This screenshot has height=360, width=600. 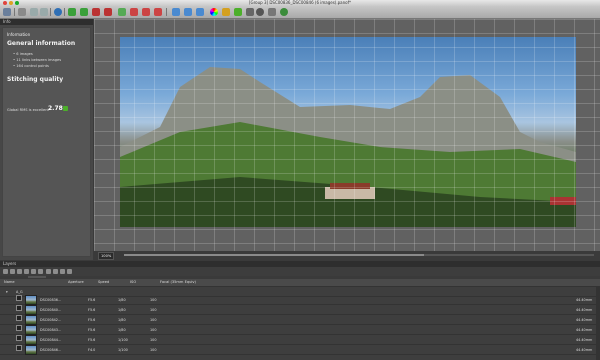 I want to click on move-down-icon, so click(x=40, y=271).